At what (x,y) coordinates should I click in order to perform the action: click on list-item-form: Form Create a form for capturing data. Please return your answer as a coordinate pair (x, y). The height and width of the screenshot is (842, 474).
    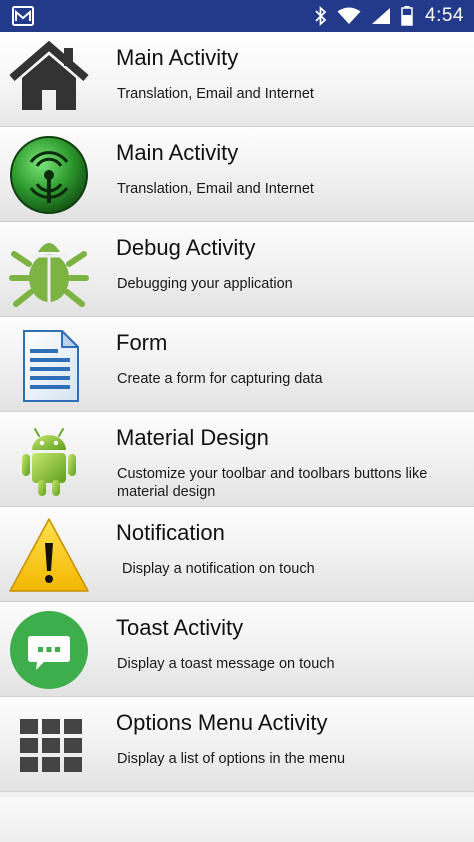
    Looking at the image, I should click on (237, 364).